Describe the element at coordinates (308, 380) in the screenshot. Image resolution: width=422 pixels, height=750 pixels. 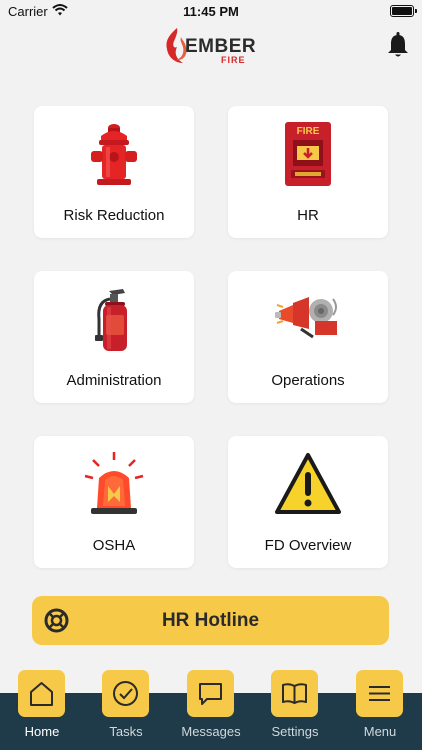
I see `card-label: Operations` at that location.